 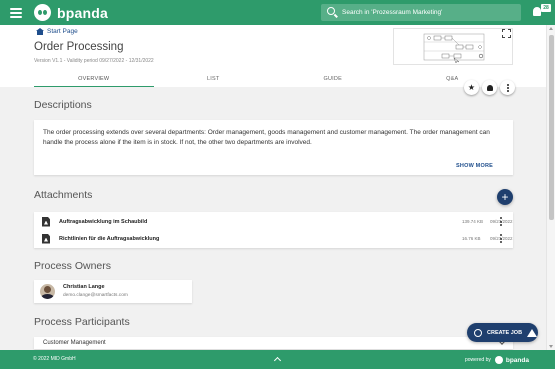 I want to click on attachment-size: 16.76 KB, so click(x=471, y=238).